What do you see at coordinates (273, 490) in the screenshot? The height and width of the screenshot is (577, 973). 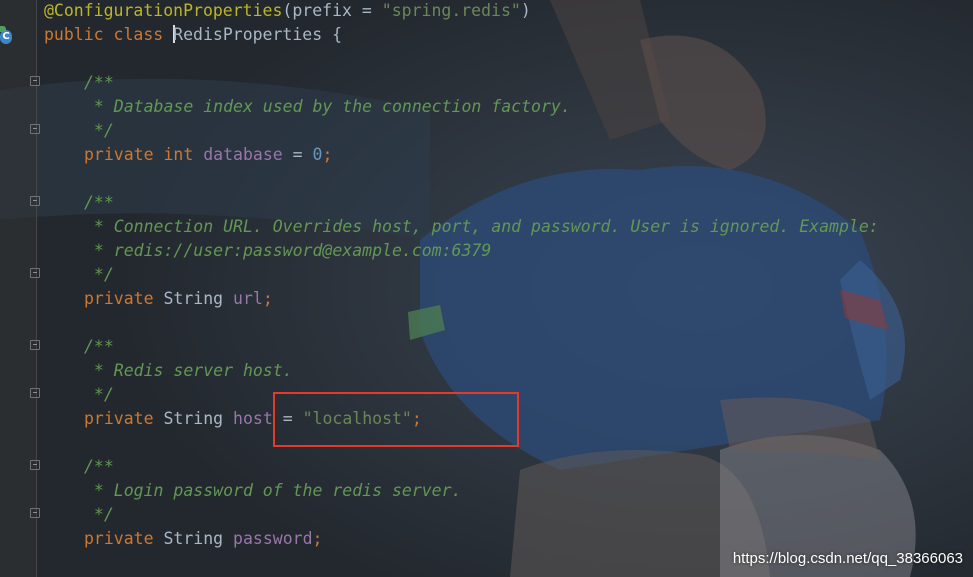 I see `doc-comment: * Login password of the redis server.` at bounding box center [273, 490].